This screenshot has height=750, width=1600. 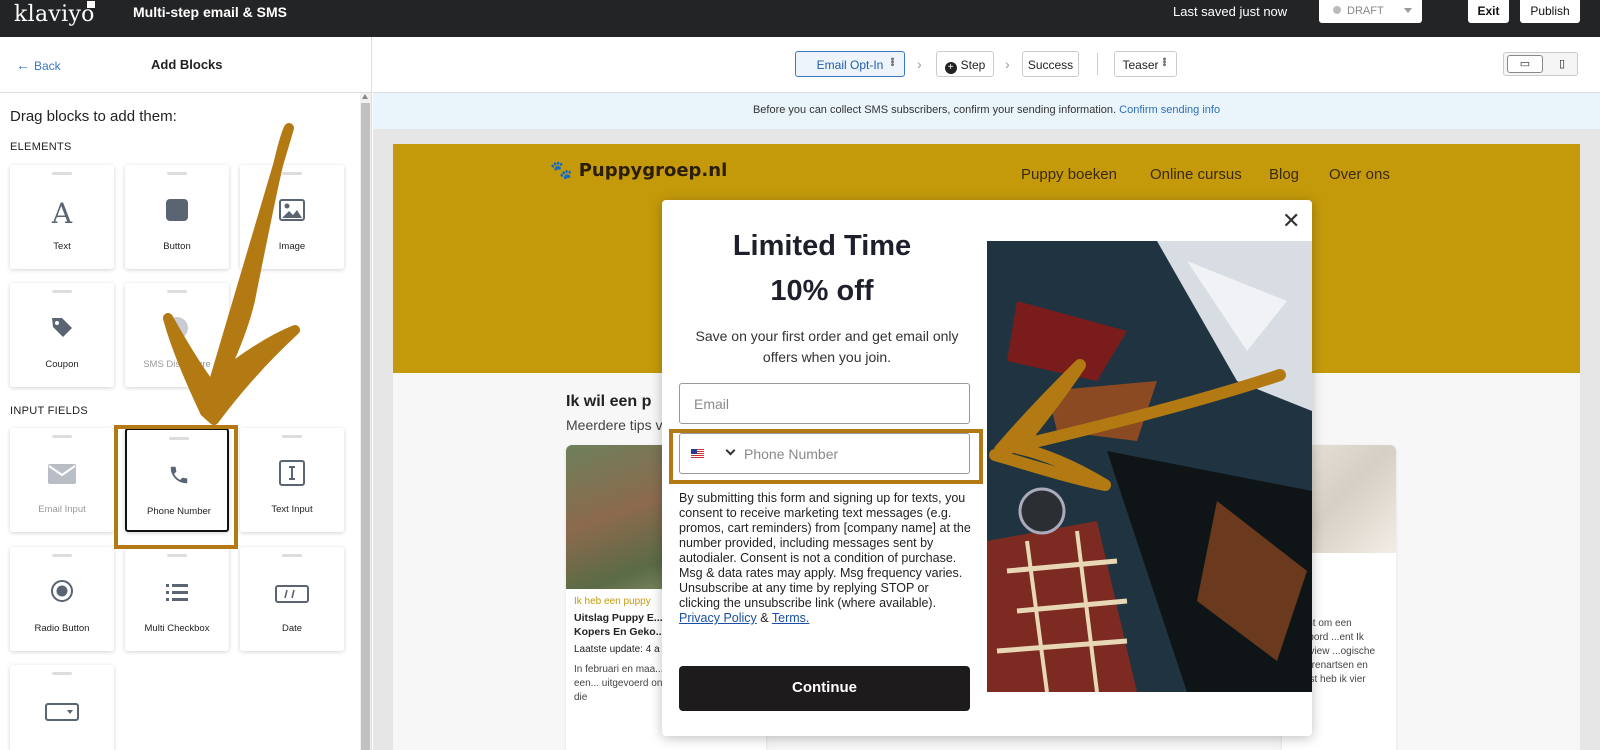 What do you see at coordinates (91, 4) in the screenshot?
I see `logo-flag-mark` at bounding box center [91, 4].